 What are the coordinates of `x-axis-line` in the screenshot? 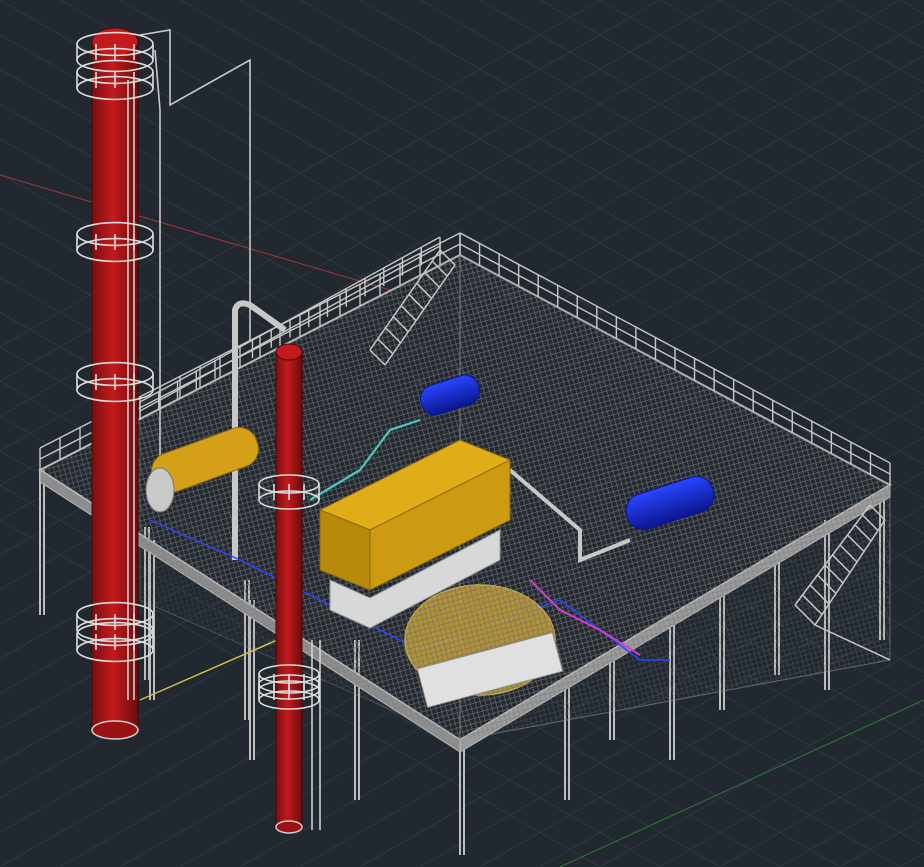 It's located at (195, 232).